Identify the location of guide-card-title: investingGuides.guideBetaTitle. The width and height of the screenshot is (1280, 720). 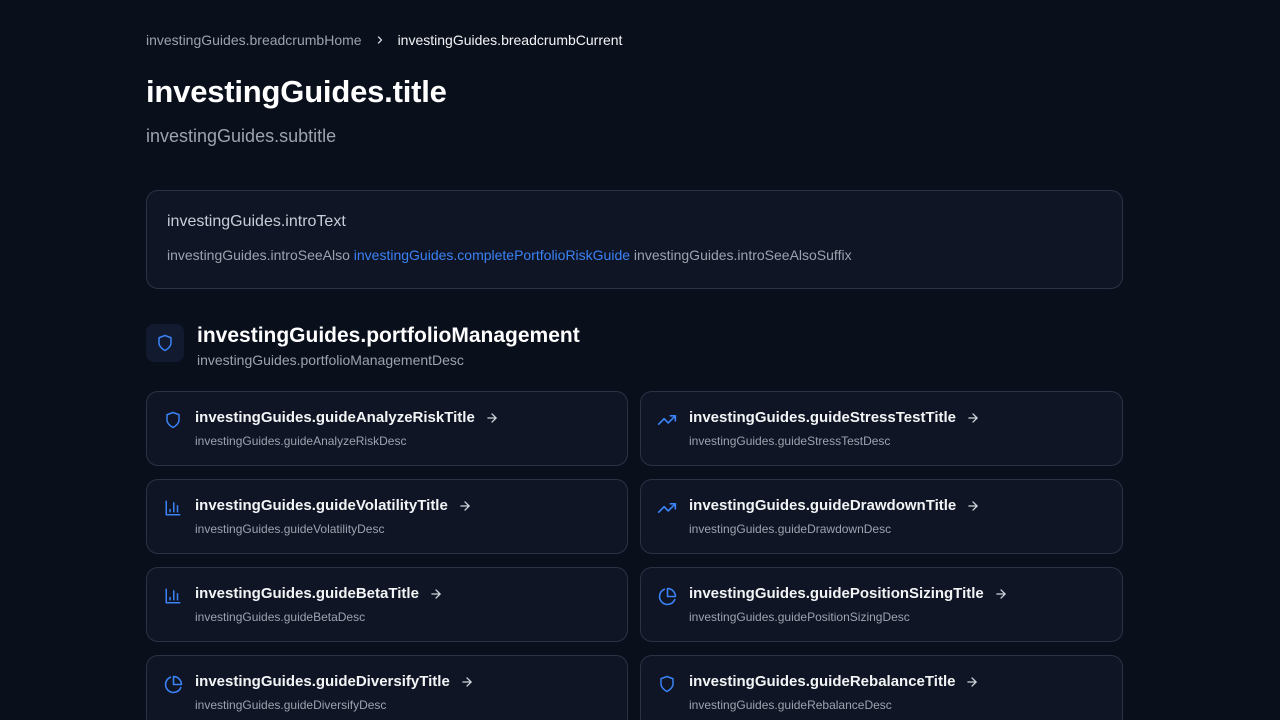
(307, 593).